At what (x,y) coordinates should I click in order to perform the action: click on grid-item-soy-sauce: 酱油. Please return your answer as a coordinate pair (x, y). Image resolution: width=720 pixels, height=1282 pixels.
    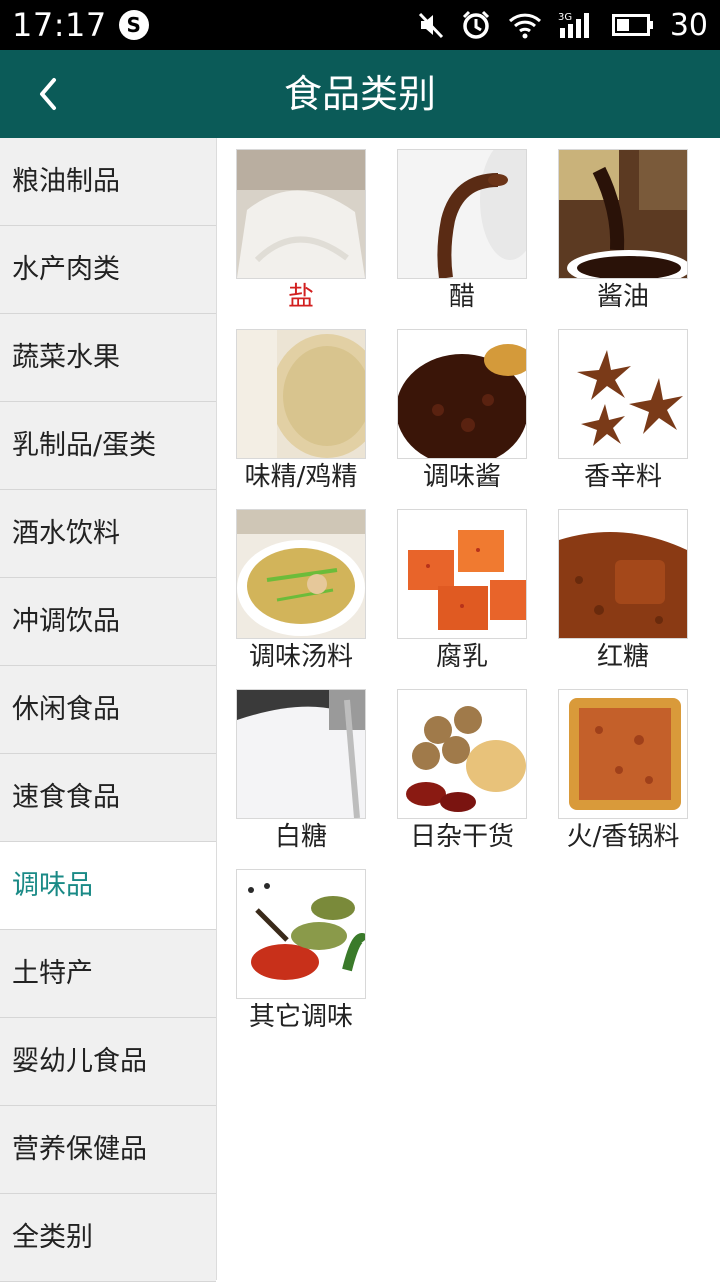
    Looking at the image, I should click on (613, 225).